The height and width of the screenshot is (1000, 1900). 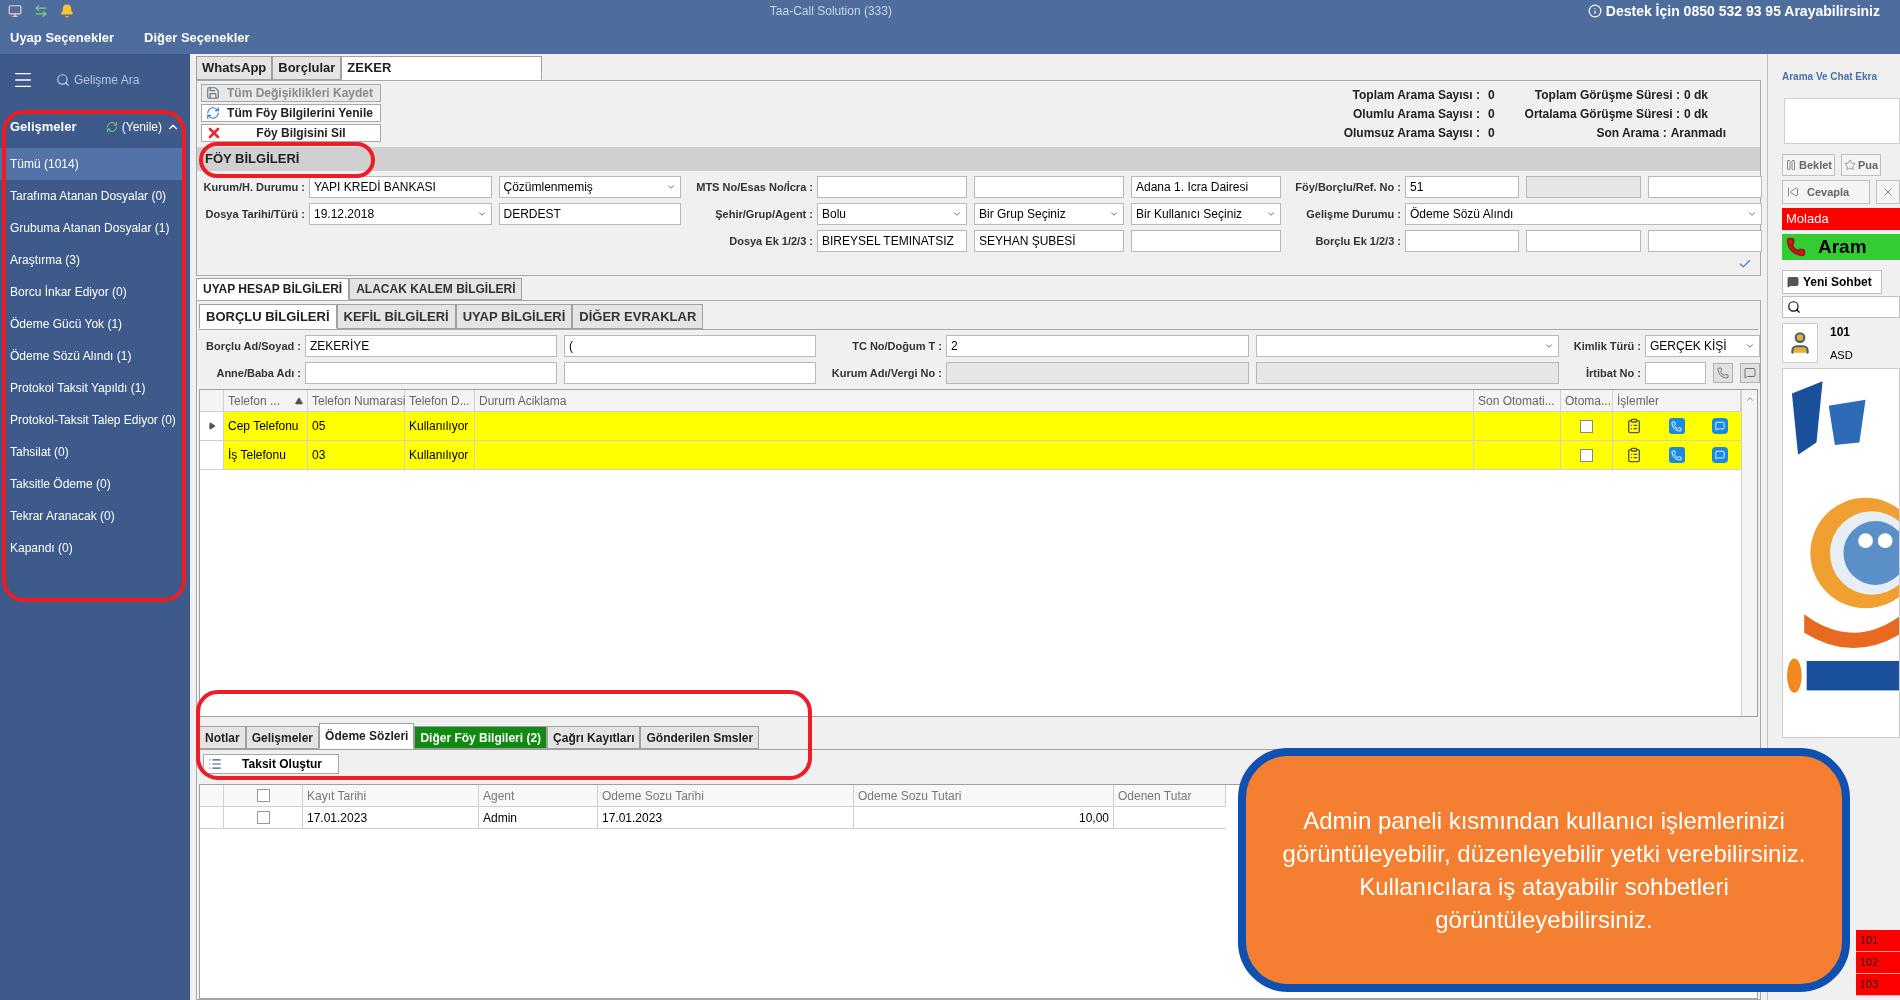 I want to click on panel-button: Beklet, so click(x=1809, y=165).